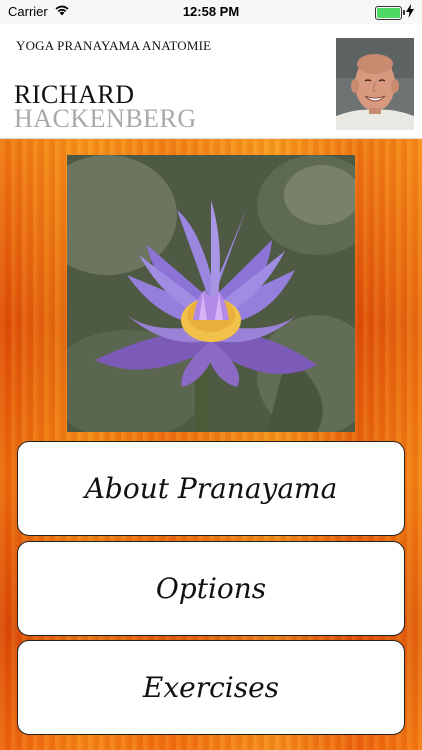  I want to click on author-photo, so click(375, 84).